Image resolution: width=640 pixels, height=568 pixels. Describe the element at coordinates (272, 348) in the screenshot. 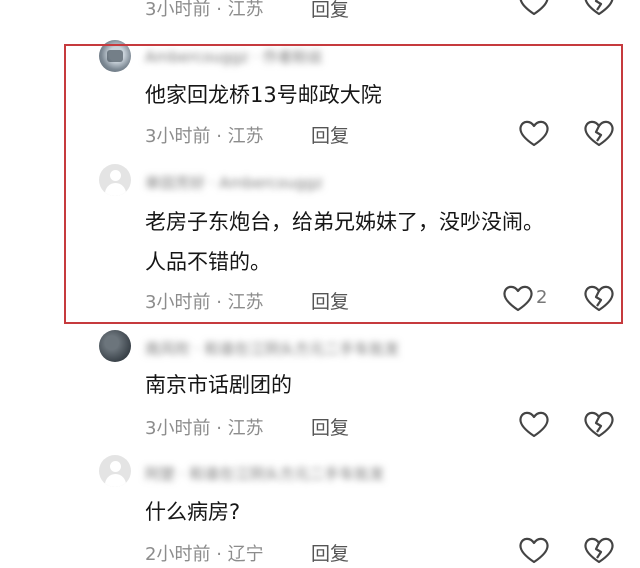

I see `comment-username: 南风吹 · 和谁在江阴头方元二手车批发` at that location.